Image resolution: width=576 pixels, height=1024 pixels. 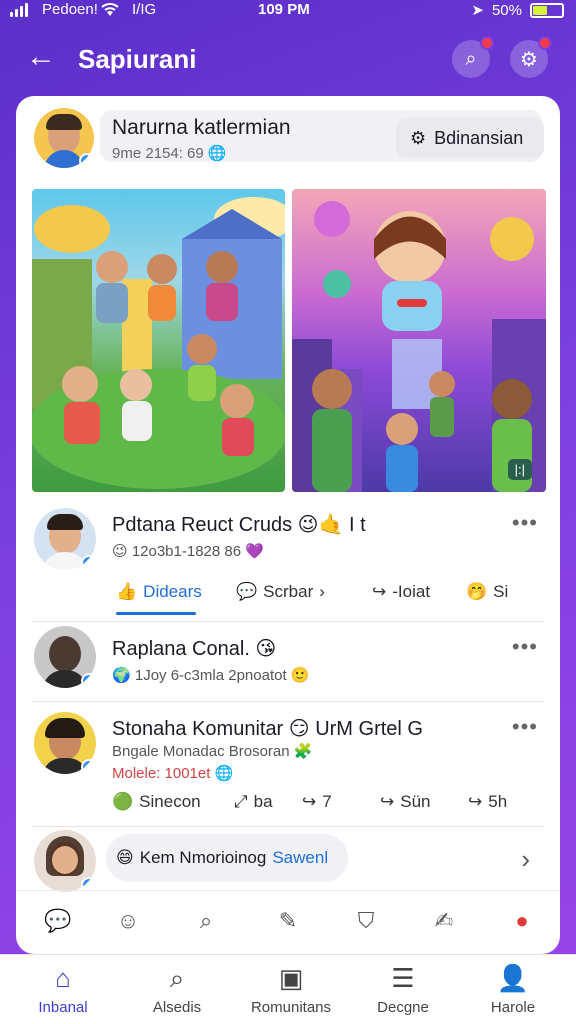 What do you see at coordinates (477, 10) in the screenshot?
I see `location-icon: ➤` at bounding box center [477, 10].